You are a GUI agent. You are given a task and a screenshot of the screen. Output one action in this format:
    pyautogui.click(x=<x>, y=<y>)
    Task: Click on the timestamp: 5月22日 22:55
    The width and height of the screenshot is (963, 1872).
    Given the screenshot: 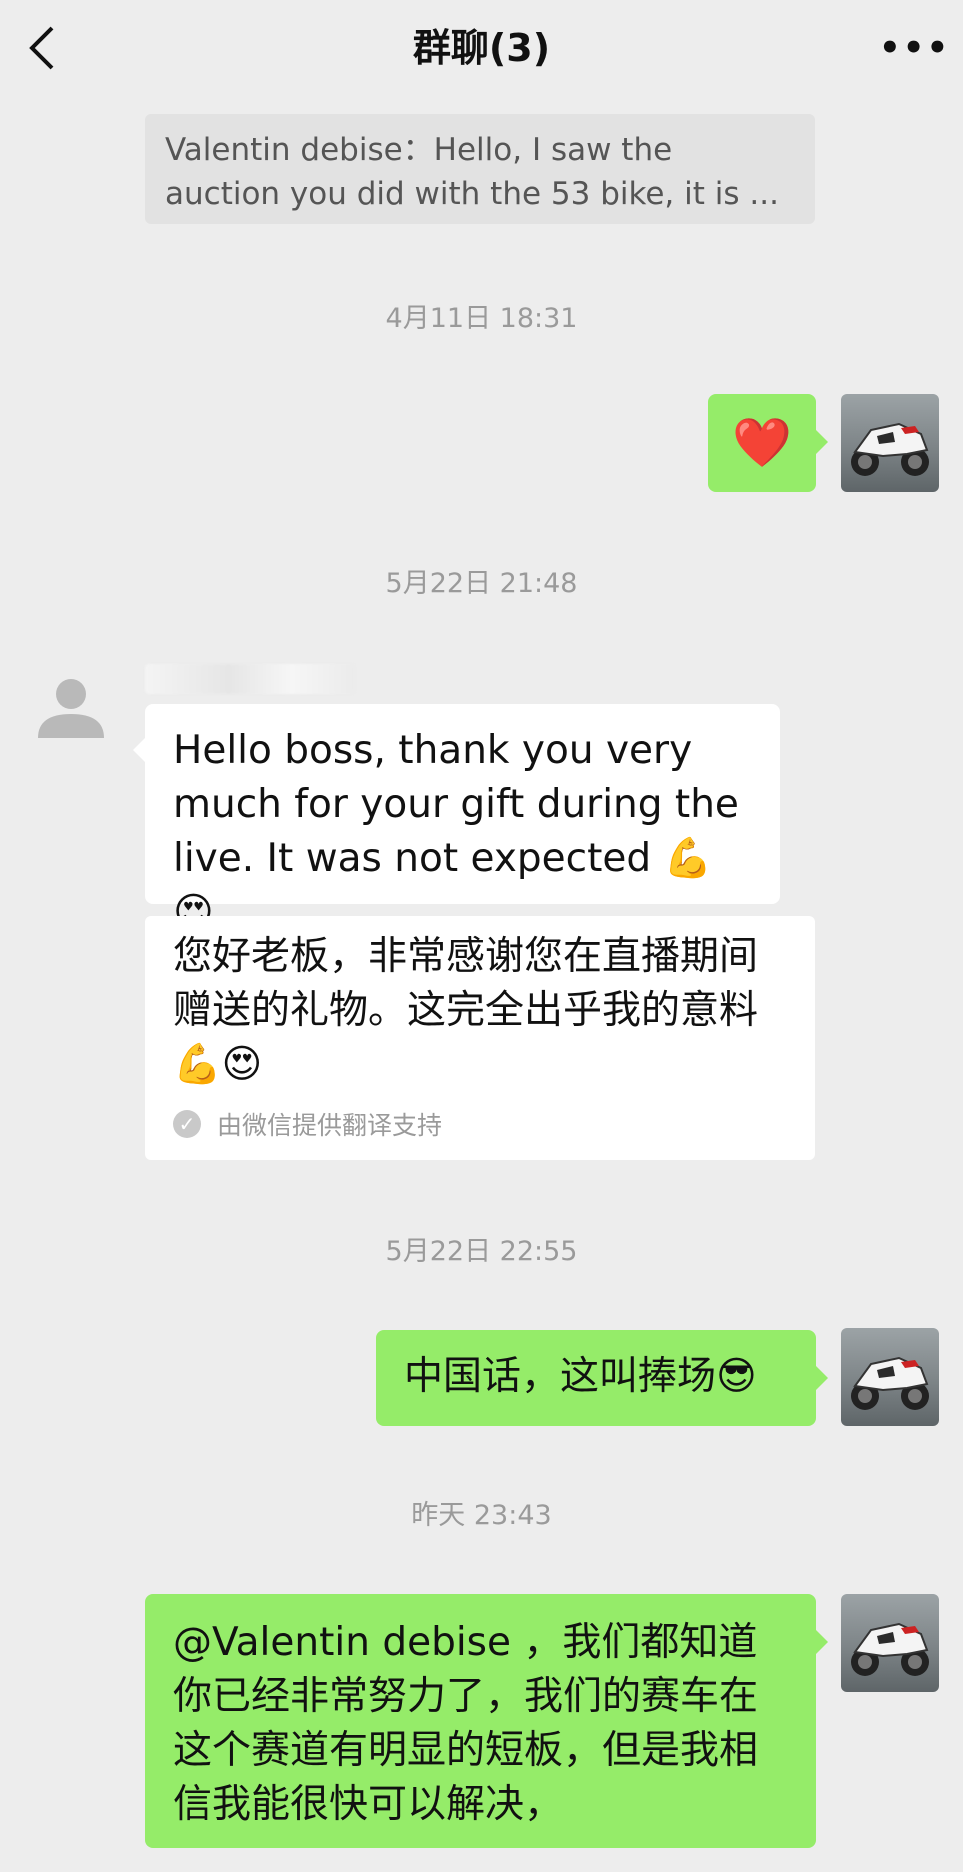 What is the action you would take?
    pyautogui.click(x=481, y=1251)
    